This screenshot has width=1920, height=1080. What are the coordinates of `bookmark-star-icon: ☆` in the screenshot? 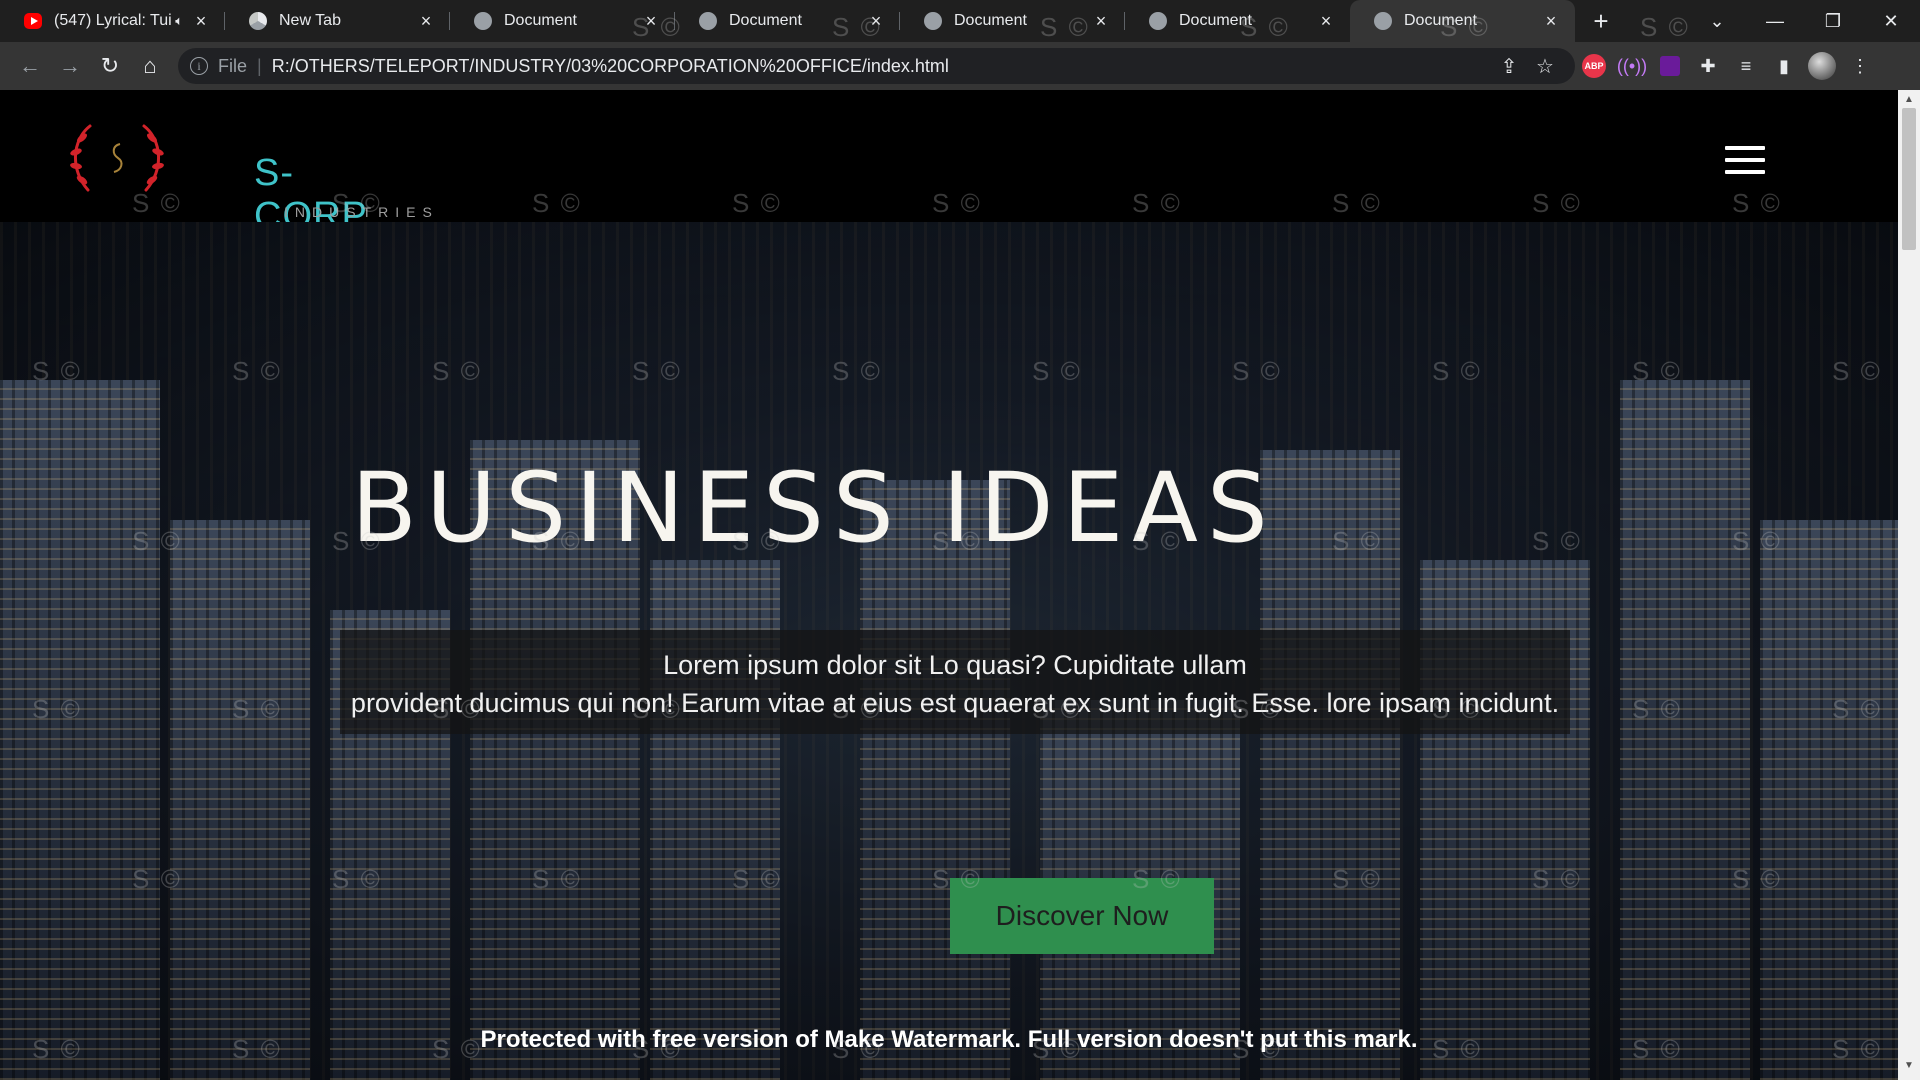 It's located at (1545, 66).